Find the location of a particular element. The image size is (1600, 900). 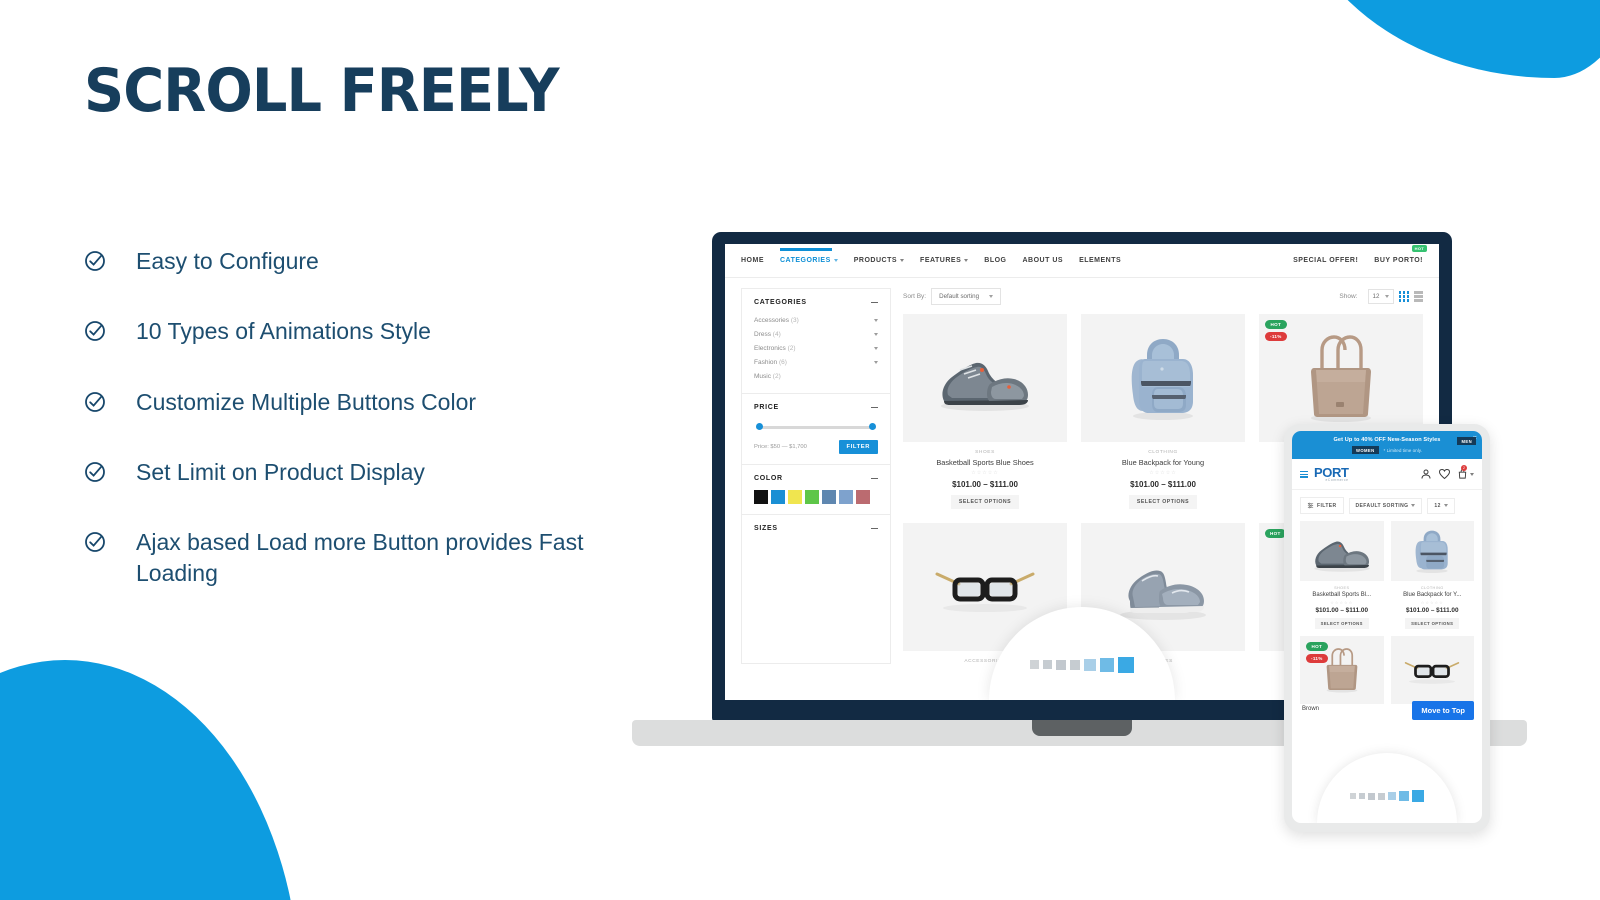

filter-block-header: SIZES is located at coordinates (816, 528).